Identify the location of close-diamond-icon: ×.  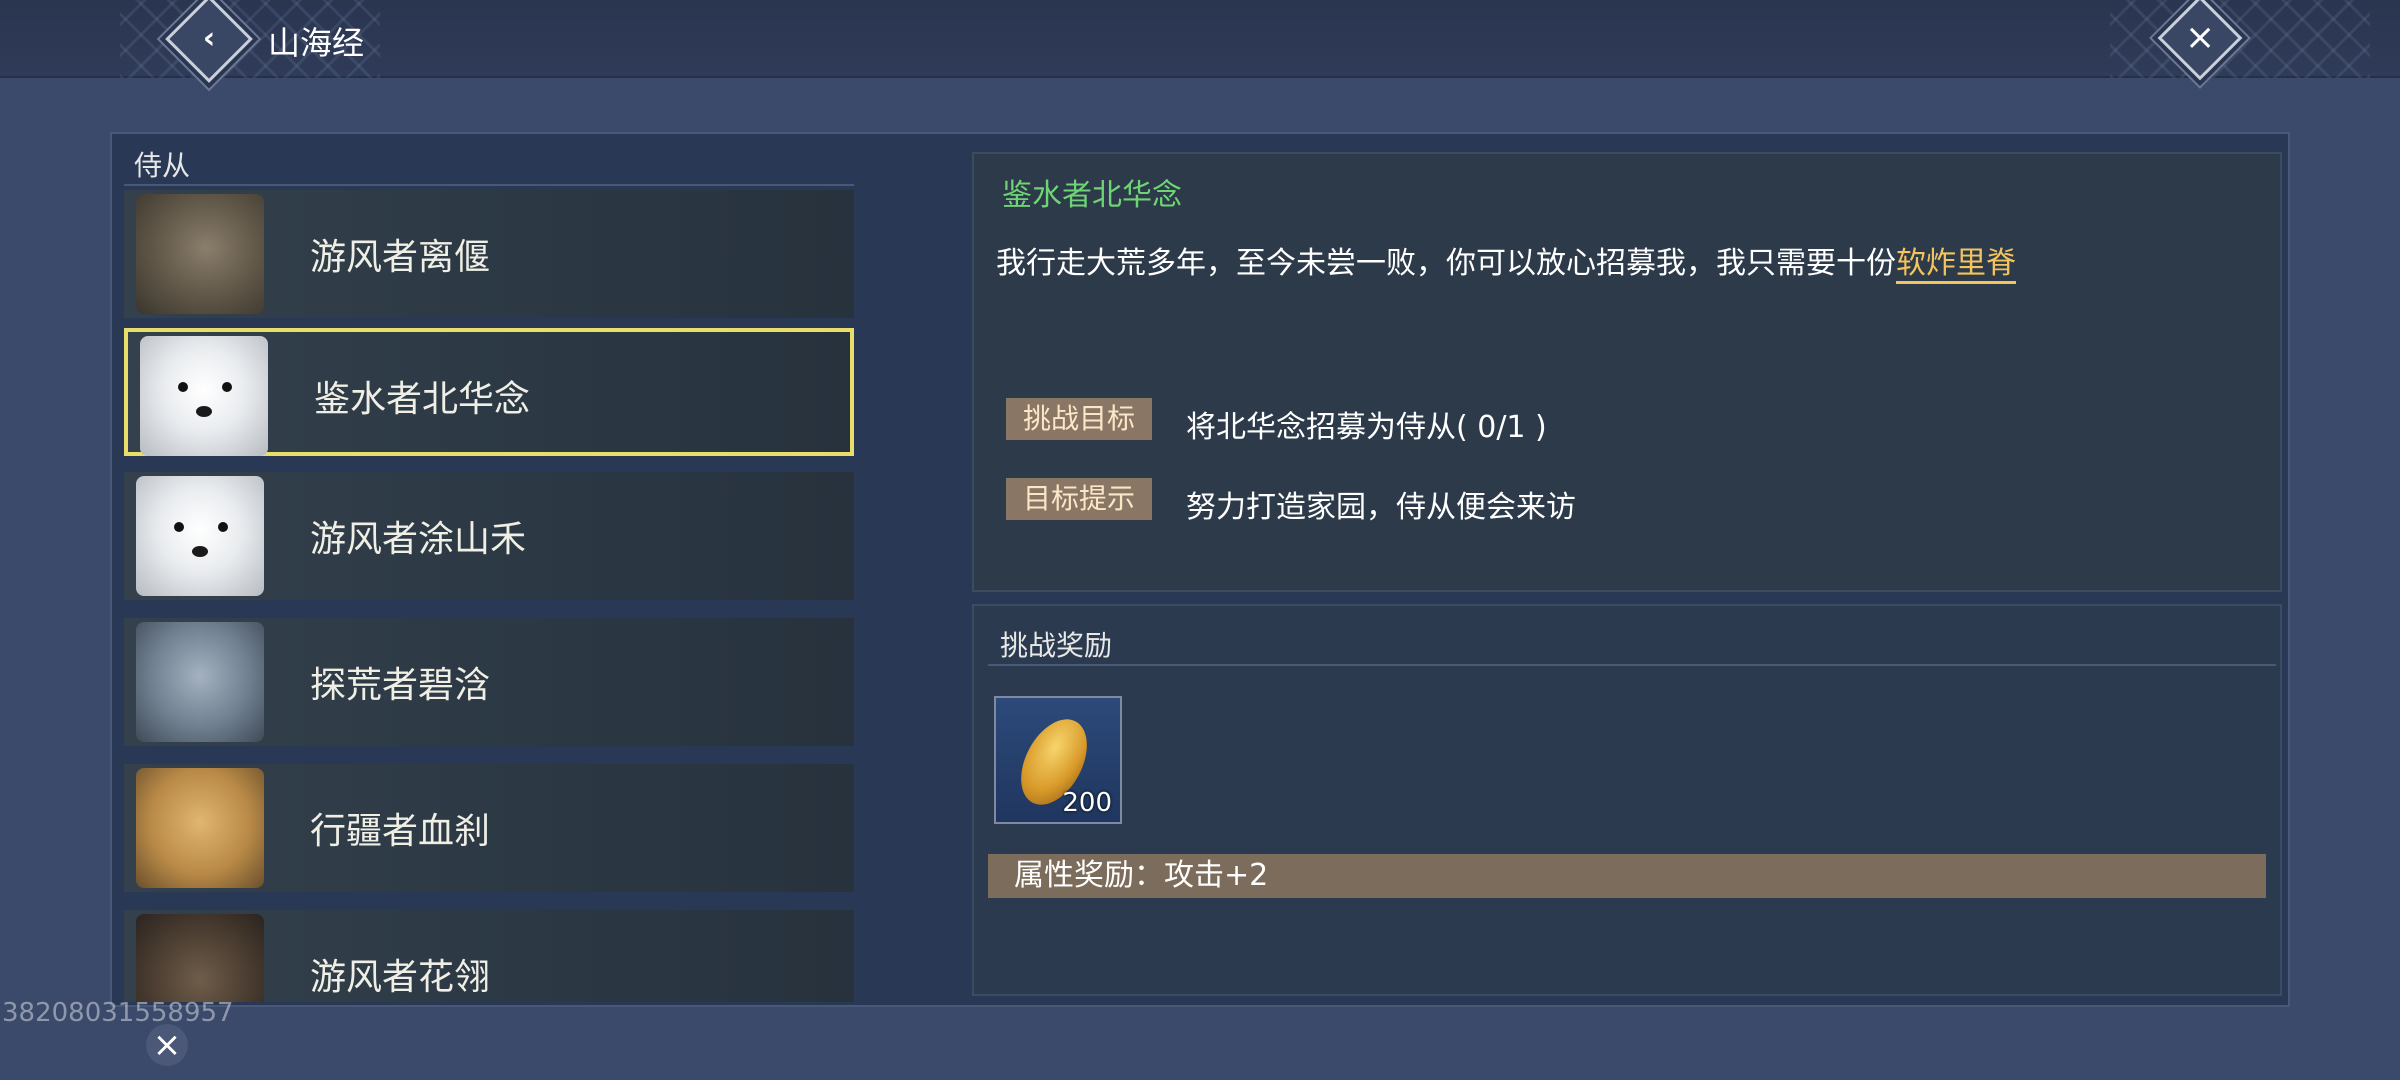
(2200, 37).